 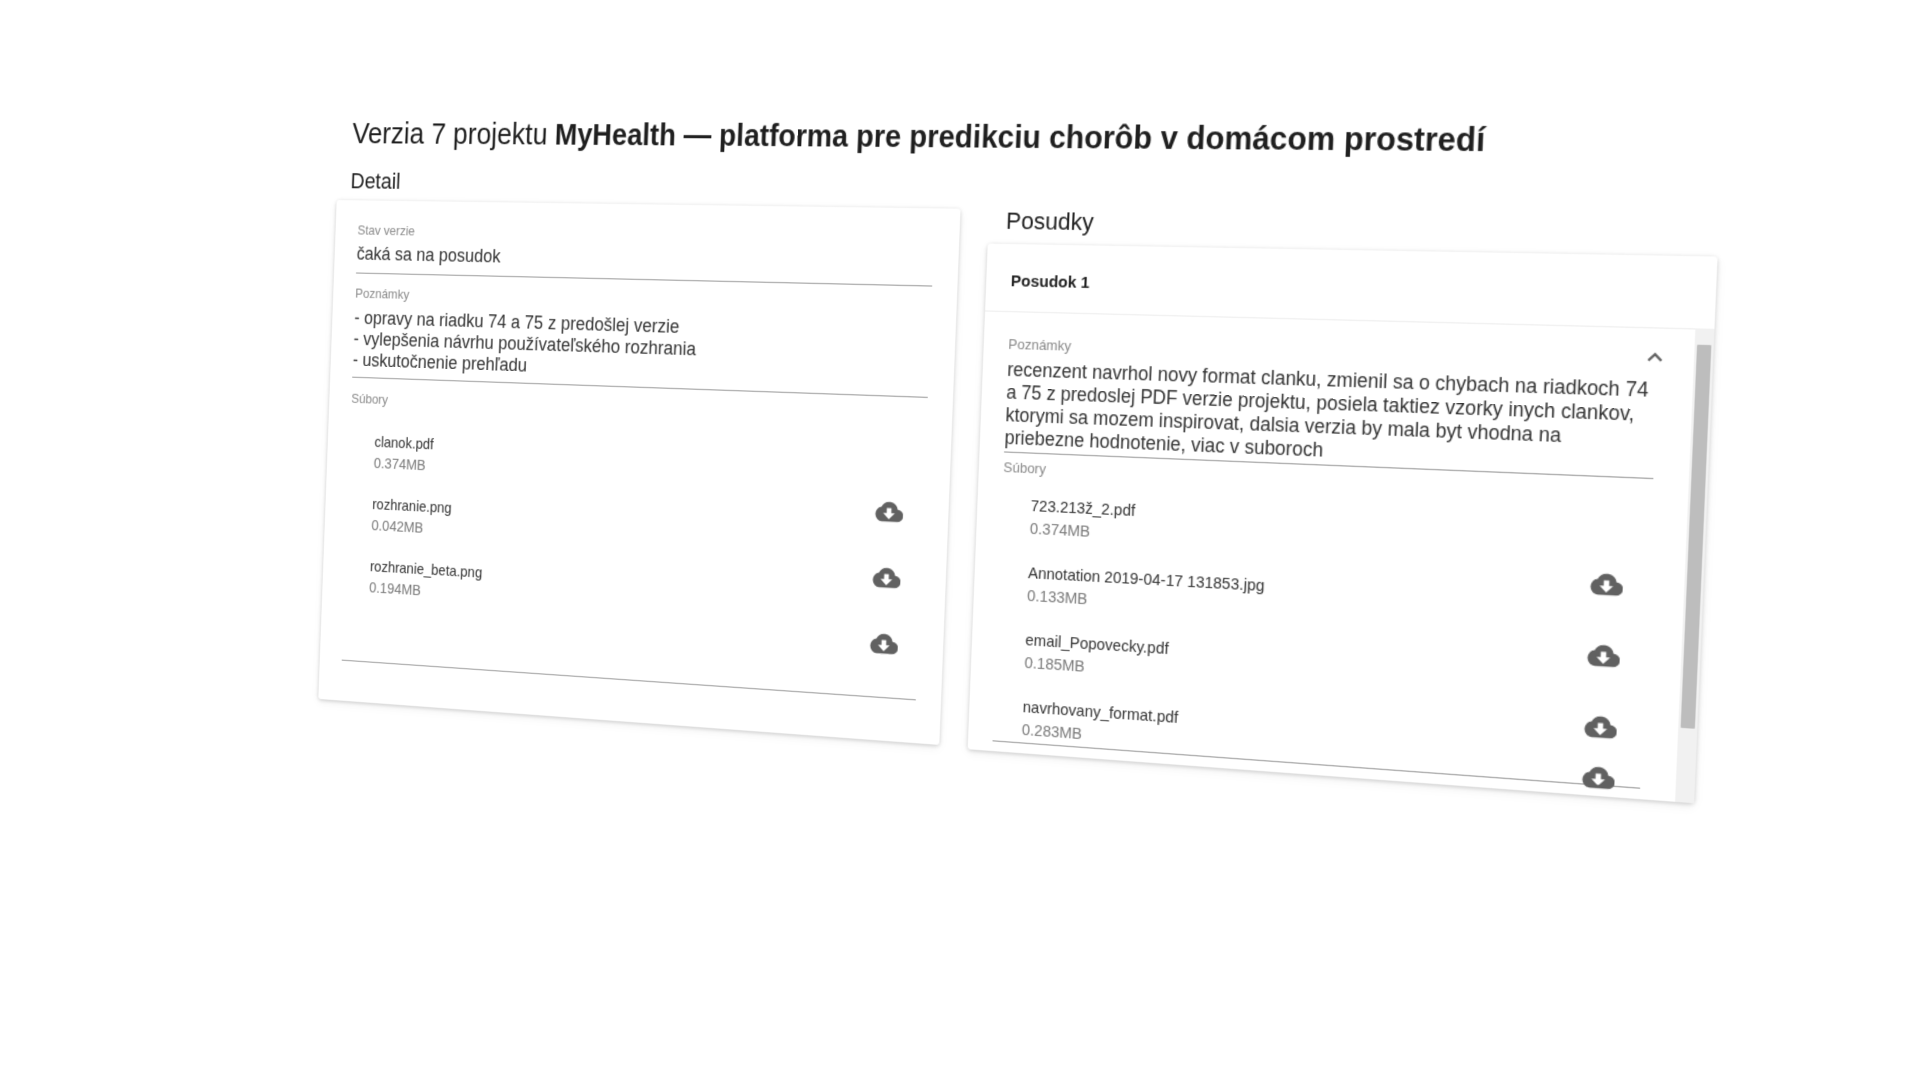 What do you see at coordinates (1050, 221) in the screenshot?
I see `reviews-section-title: Posudky` at bounding box center [1050, 221].